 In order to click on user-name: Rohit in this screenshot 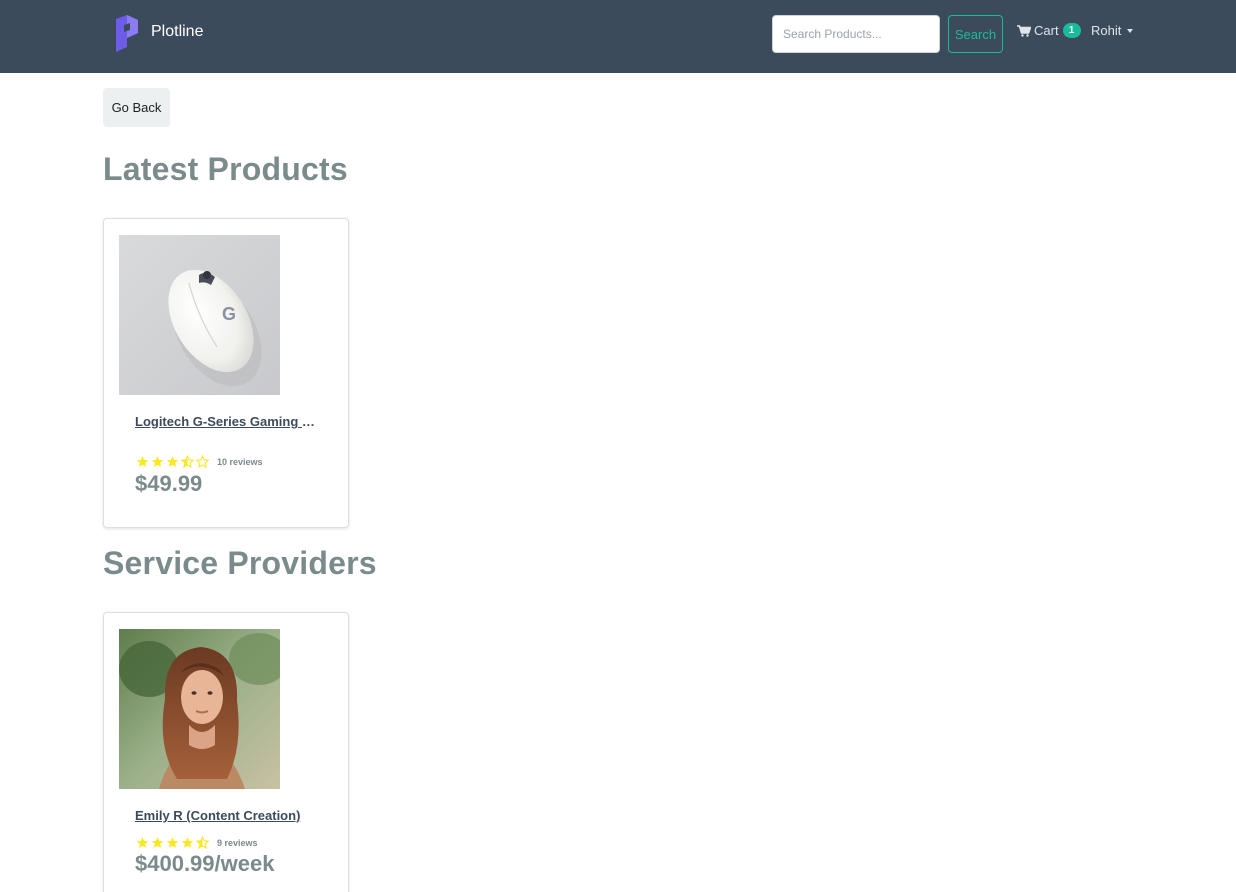, I will do `click(1106, 30)`.